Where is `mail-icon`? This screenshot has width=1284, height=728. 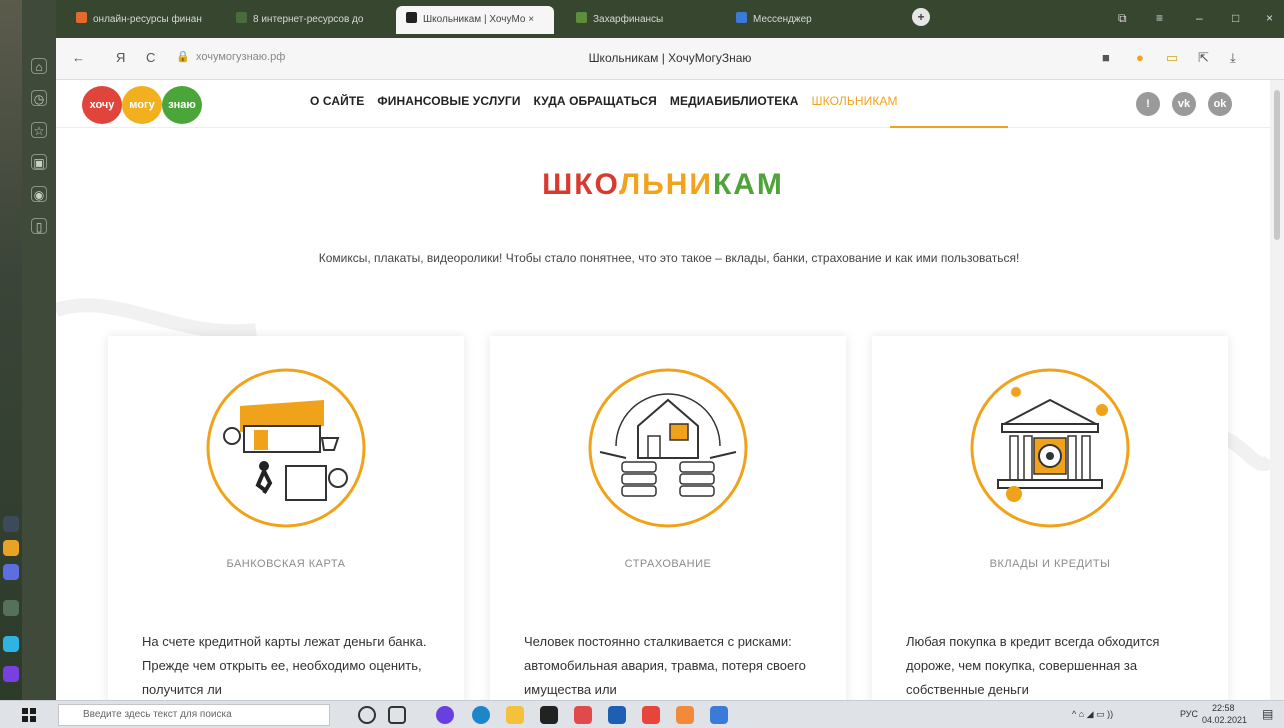
mail-icon is located at coordinates (11, 548).